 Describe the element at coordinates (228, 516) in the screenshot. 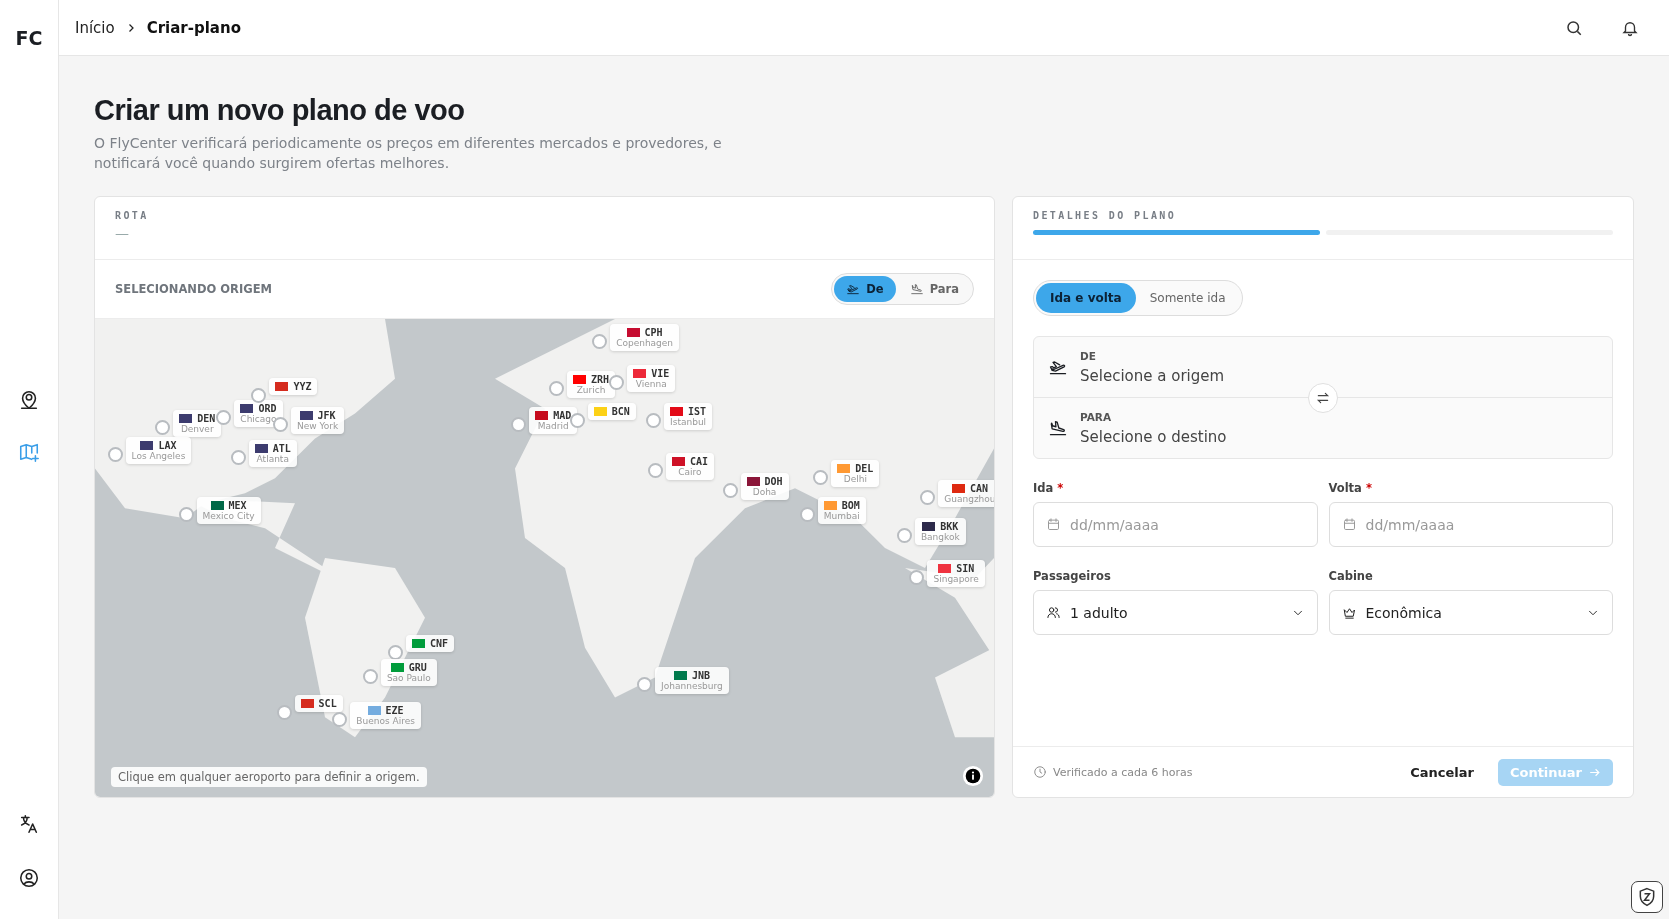

I see `airport-city: Mexico City` at that location.